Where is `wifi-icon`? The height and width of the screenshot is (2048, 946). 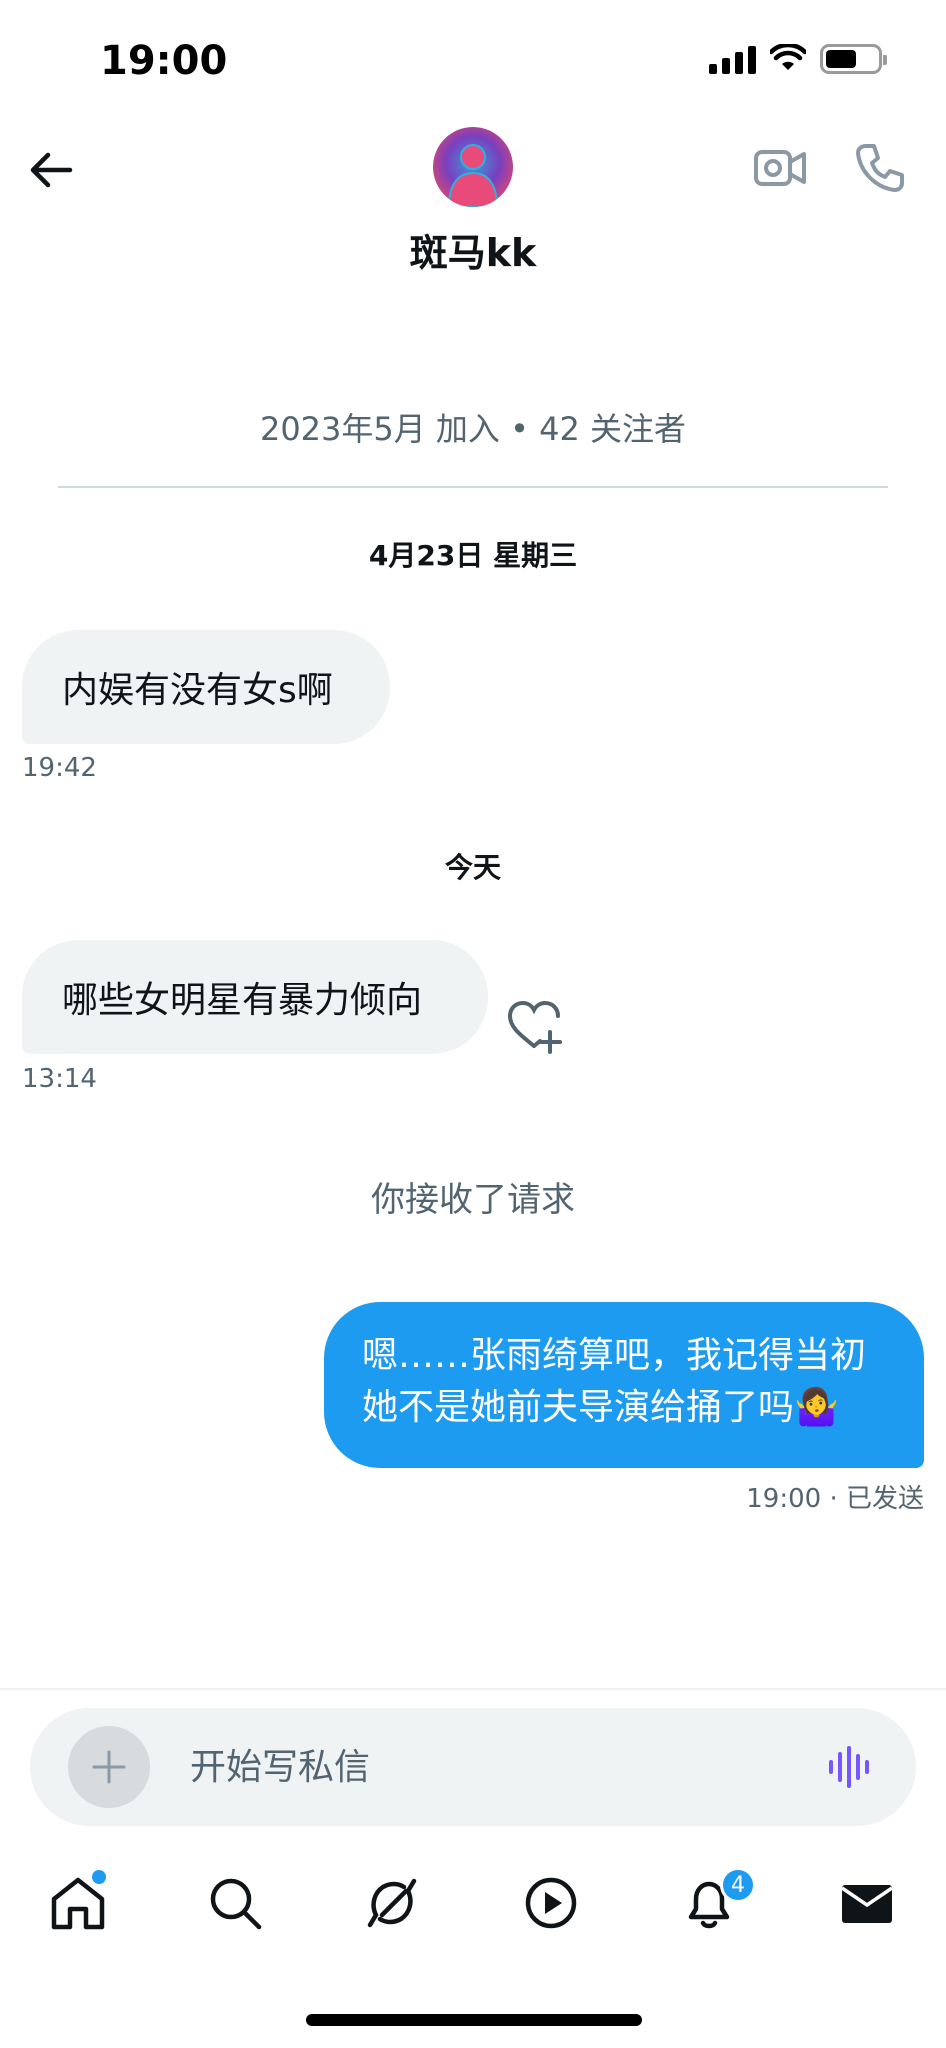
wifi-icon is located at coordinates (788, 57).